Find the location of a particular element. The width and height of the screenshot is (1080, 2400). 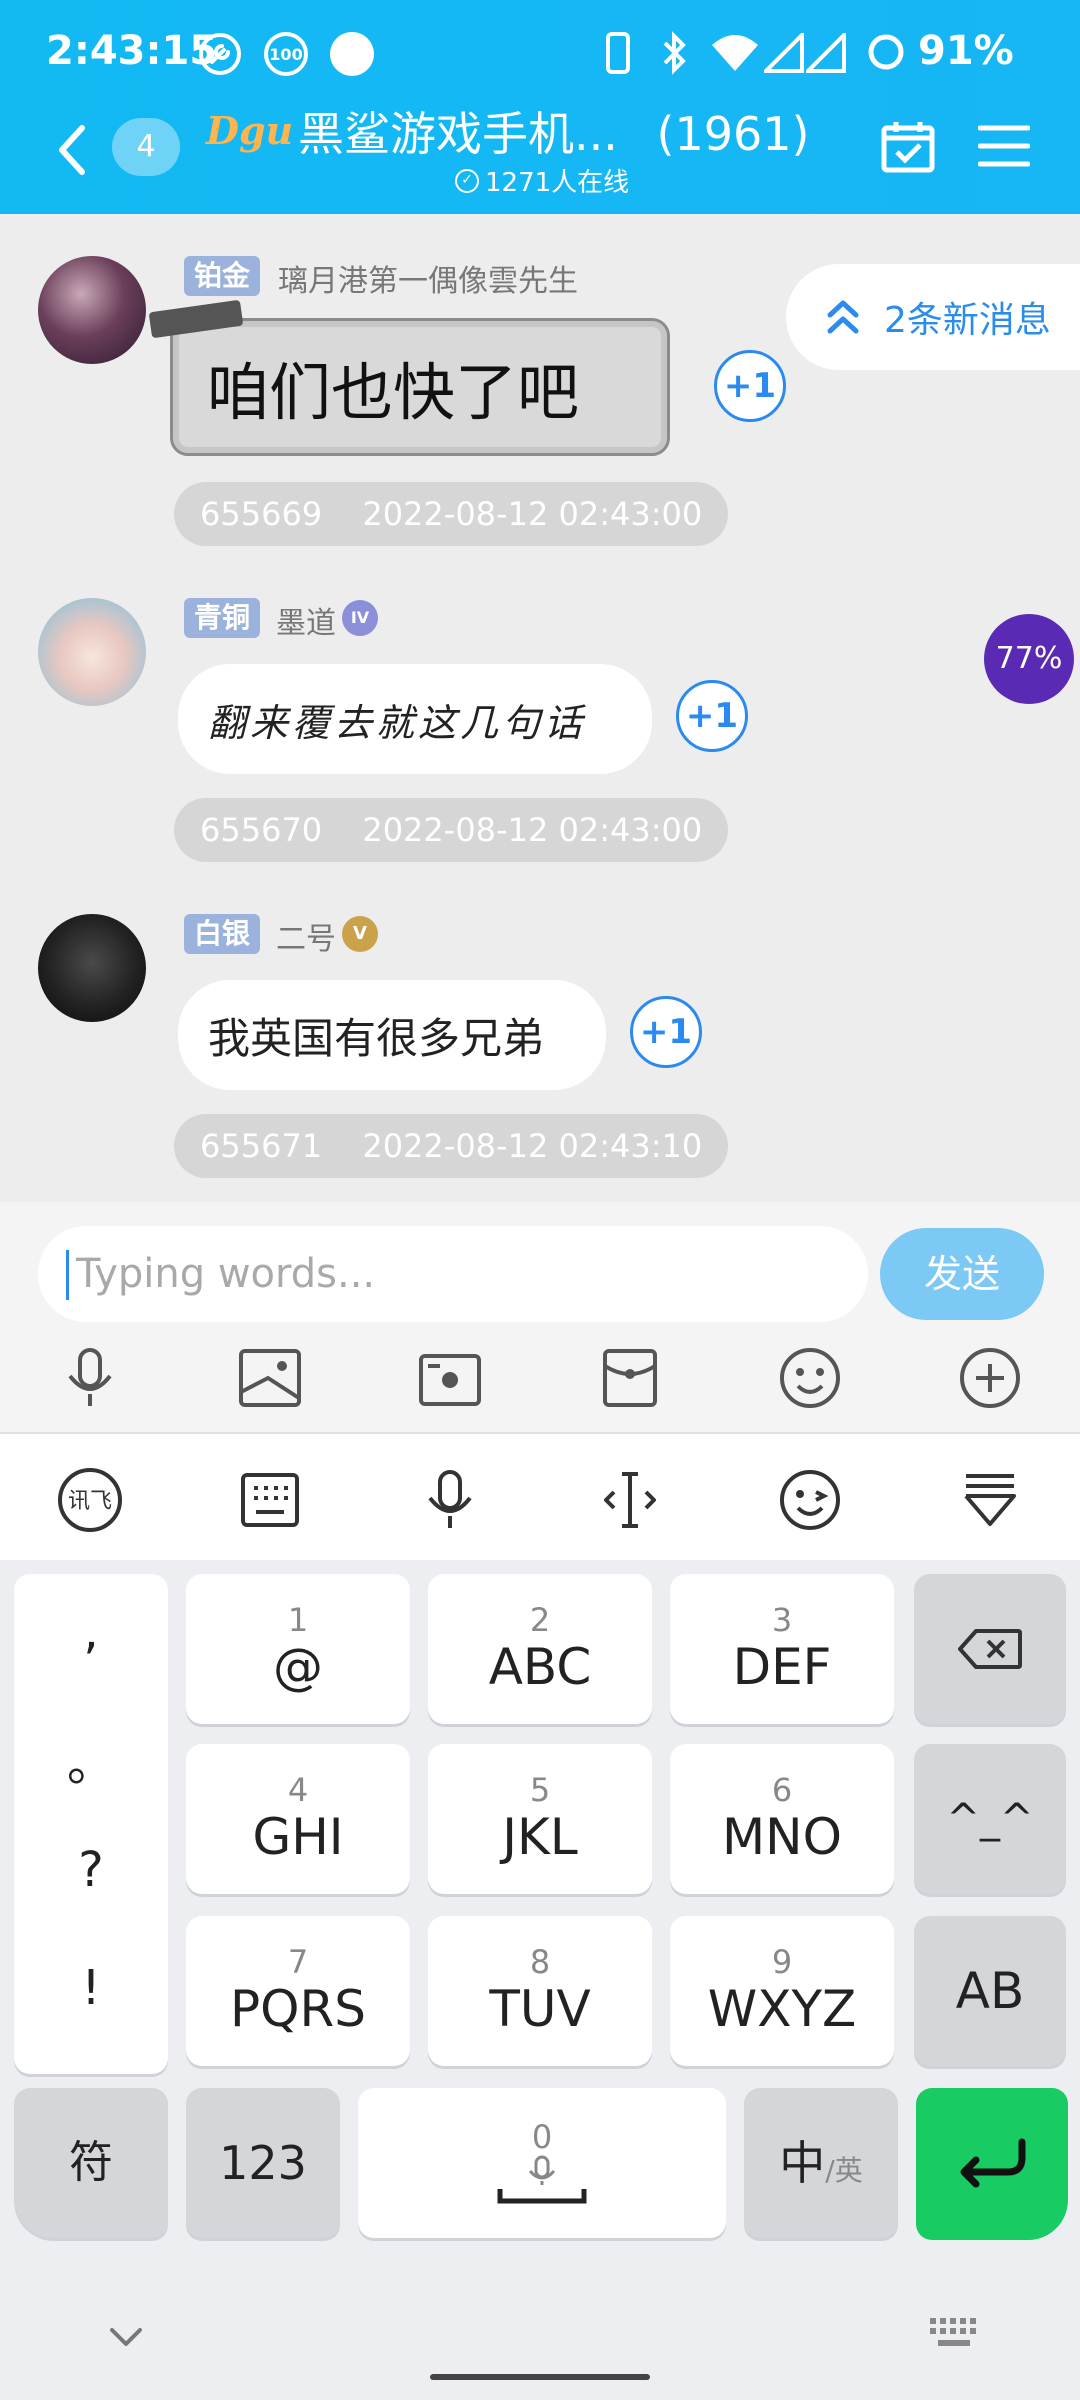

rank-badge: 白银 is located at coordinates (222, 934).